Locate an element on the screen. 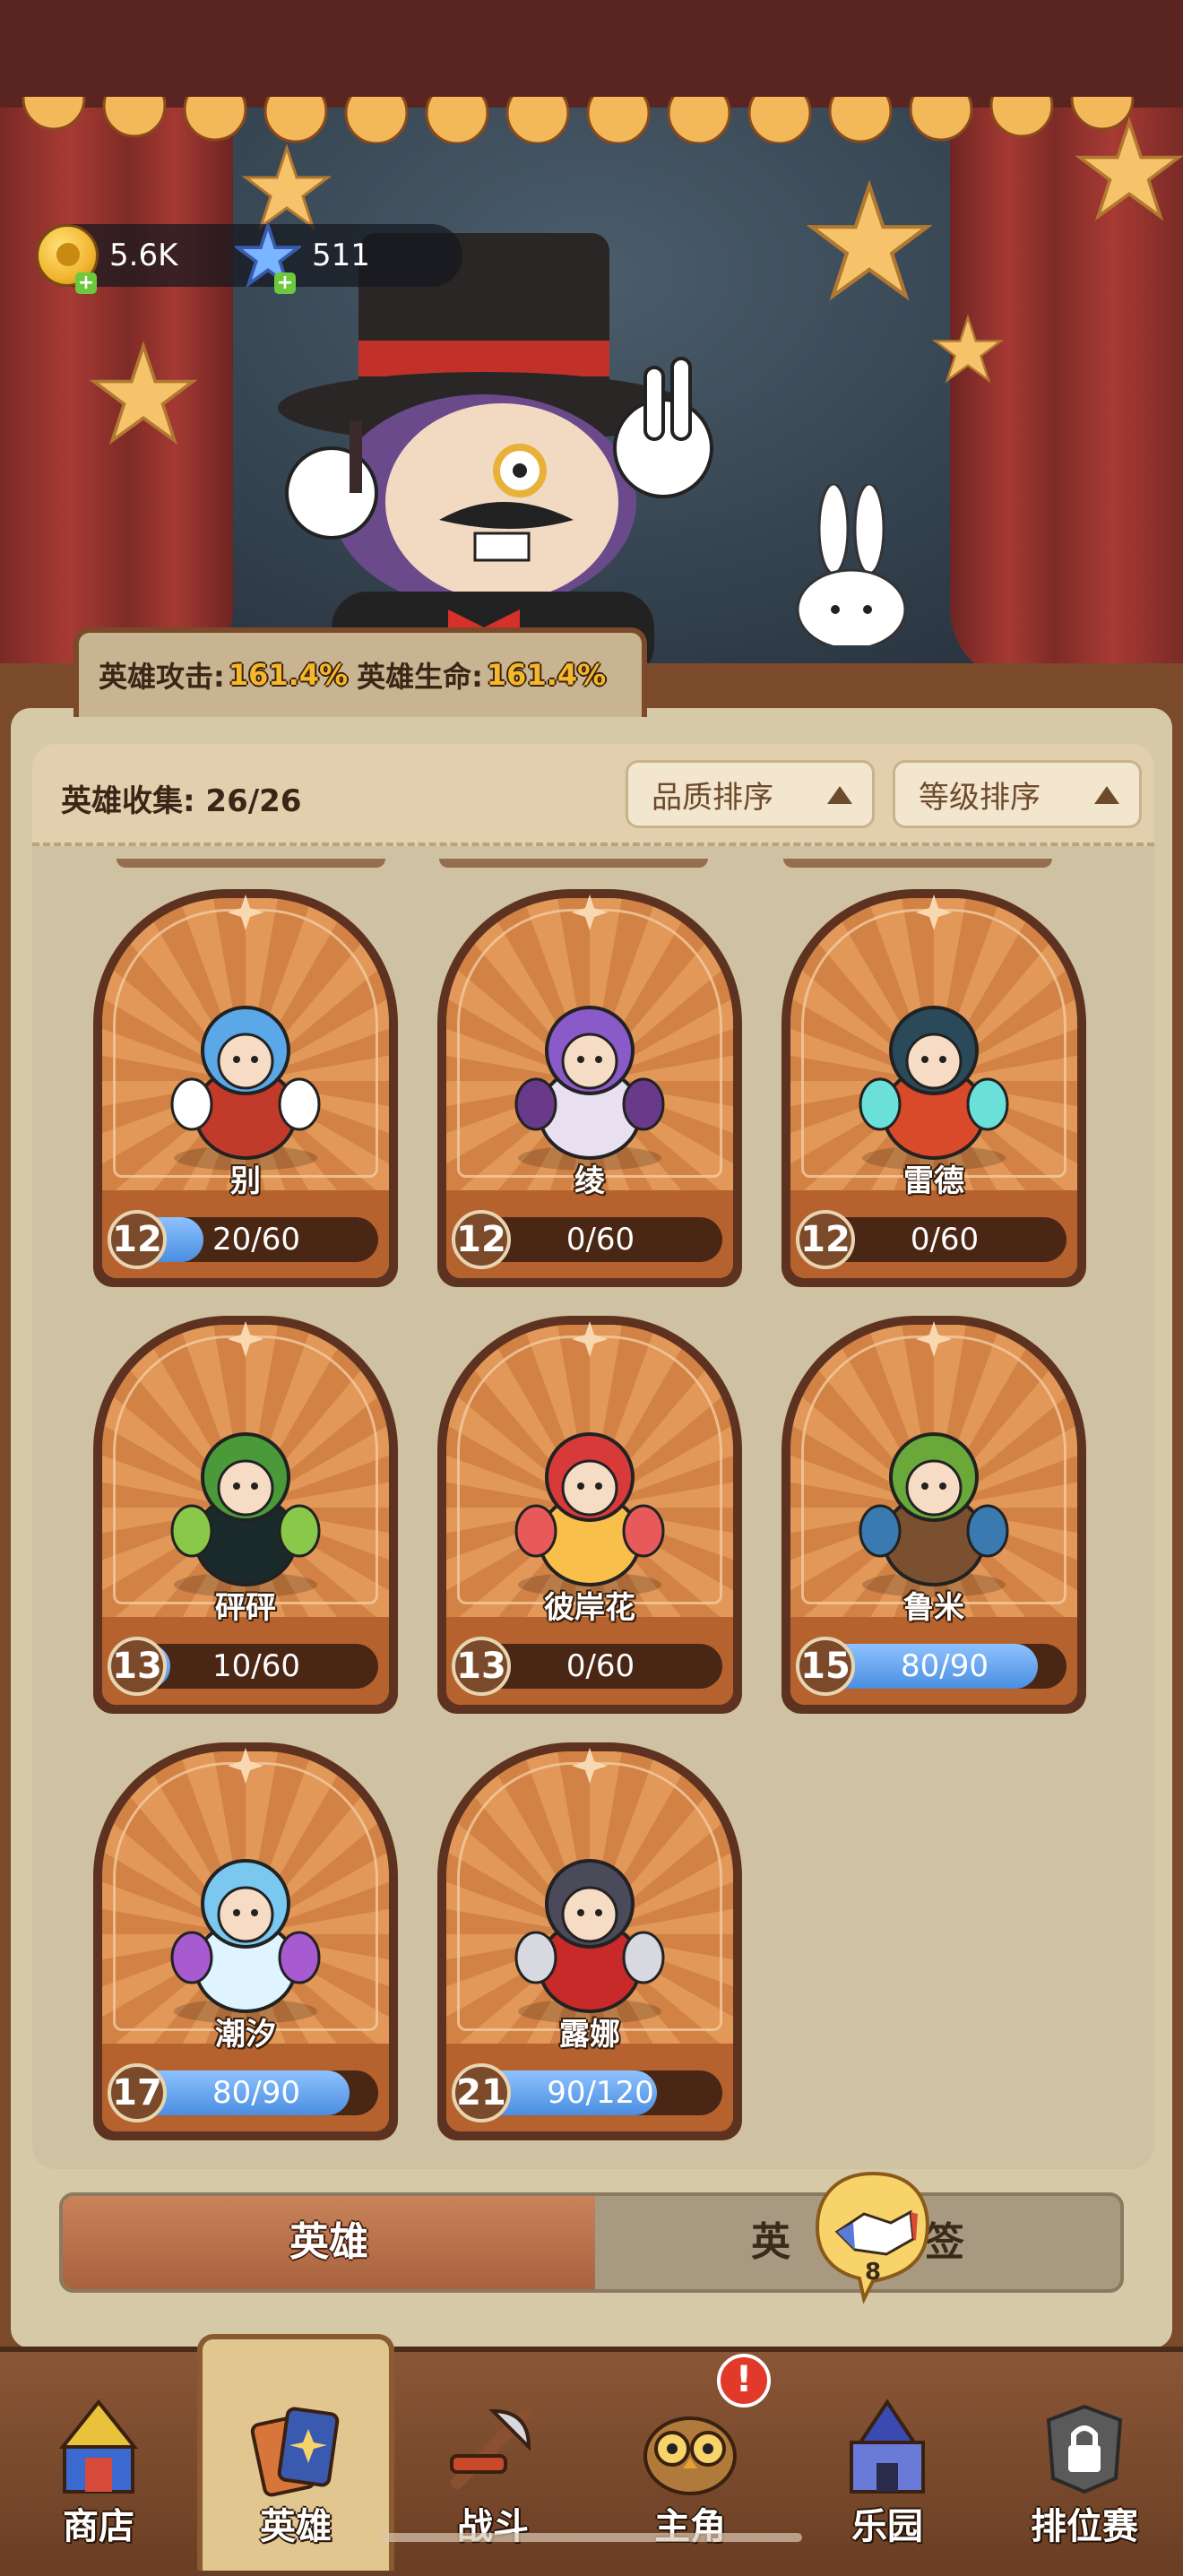 The width and height of the screenshot is (1183, 2576). nav-item-owl-hero: 主角 is located at coordinates (690, 2477).